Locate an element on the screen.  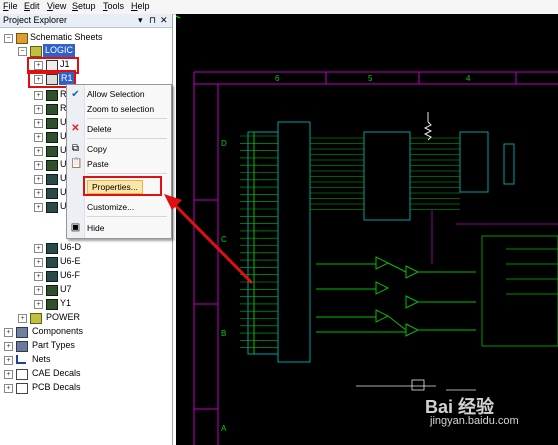
tree-label: Nets is located at coordinates (41, 359).